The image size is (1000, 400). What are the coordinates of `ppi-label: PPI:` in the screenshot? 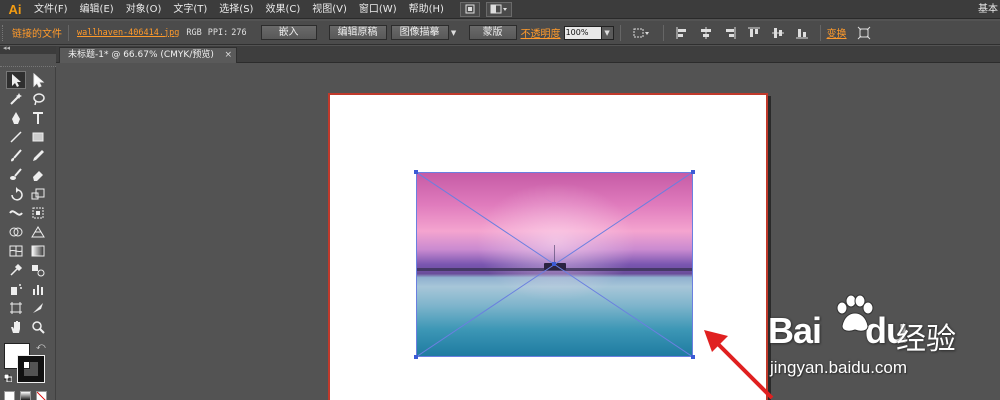 It's located at (218, 32).